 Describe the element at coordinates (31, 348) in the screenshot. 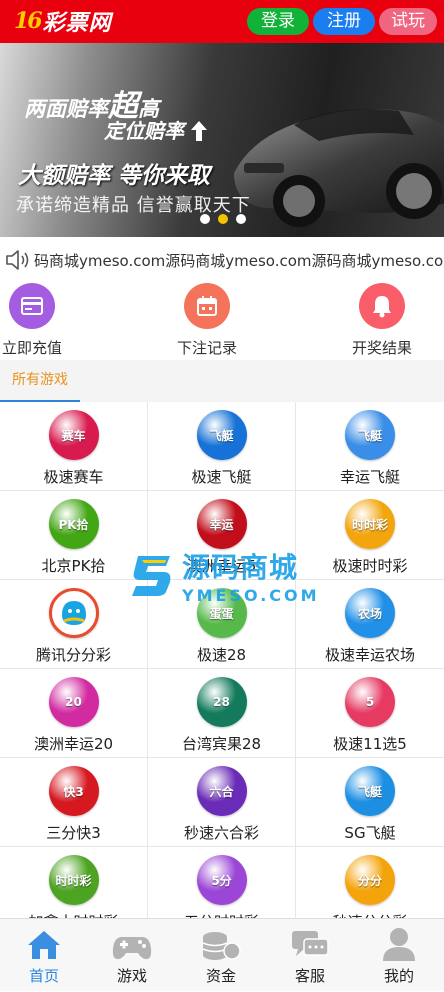

I see `recharge-label: 立即充值` at that location.